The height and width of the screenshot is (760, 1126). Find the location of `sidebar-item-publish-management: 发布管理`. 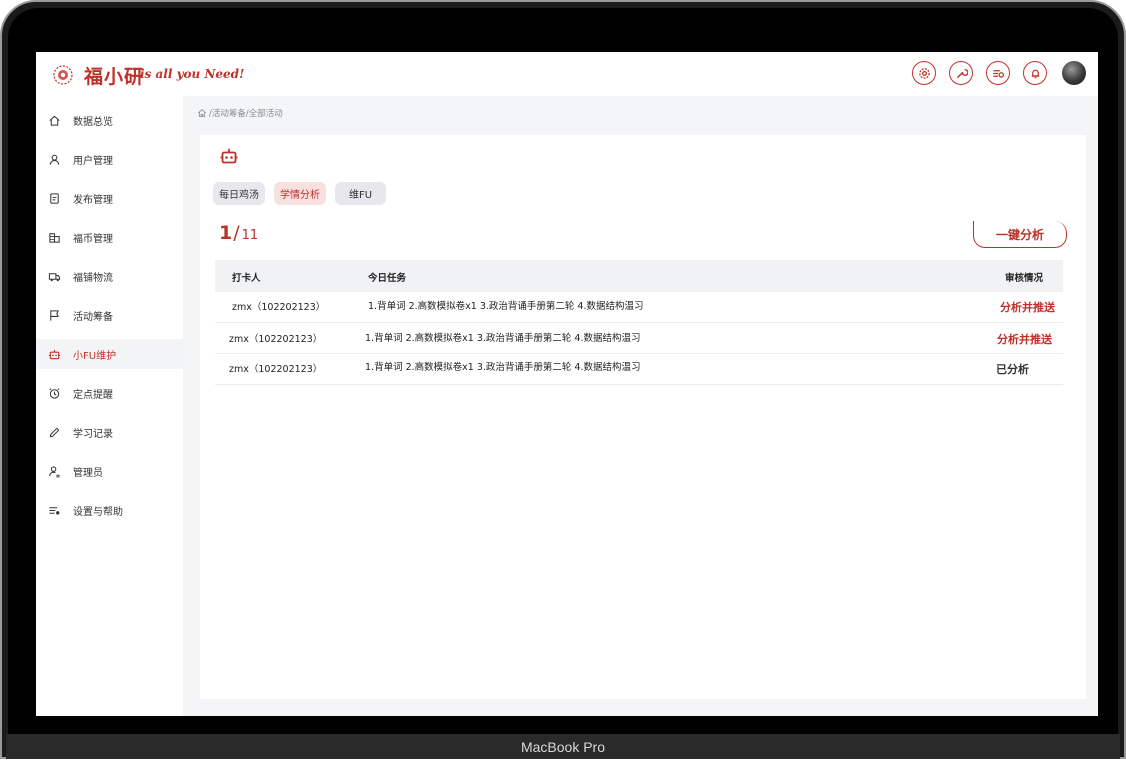

sidebar-item-publish-management: 发布管理 is located at coordinates (109, 198).